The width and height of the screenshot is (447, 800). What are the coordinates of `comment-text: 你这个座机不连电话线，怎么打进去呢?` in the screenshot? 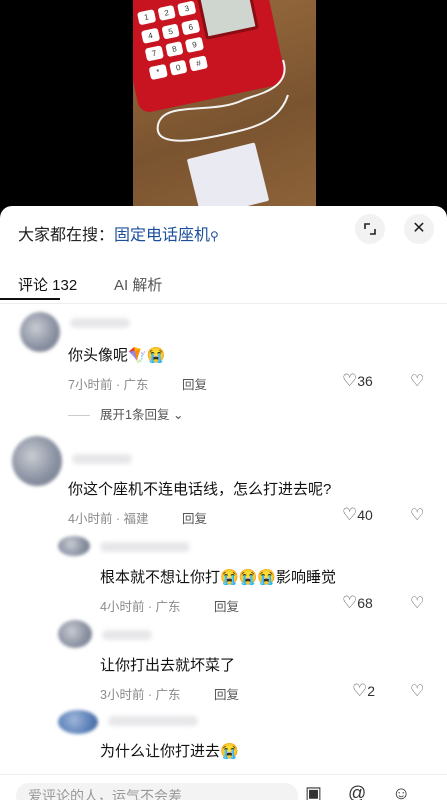 It's located at (200, 489).